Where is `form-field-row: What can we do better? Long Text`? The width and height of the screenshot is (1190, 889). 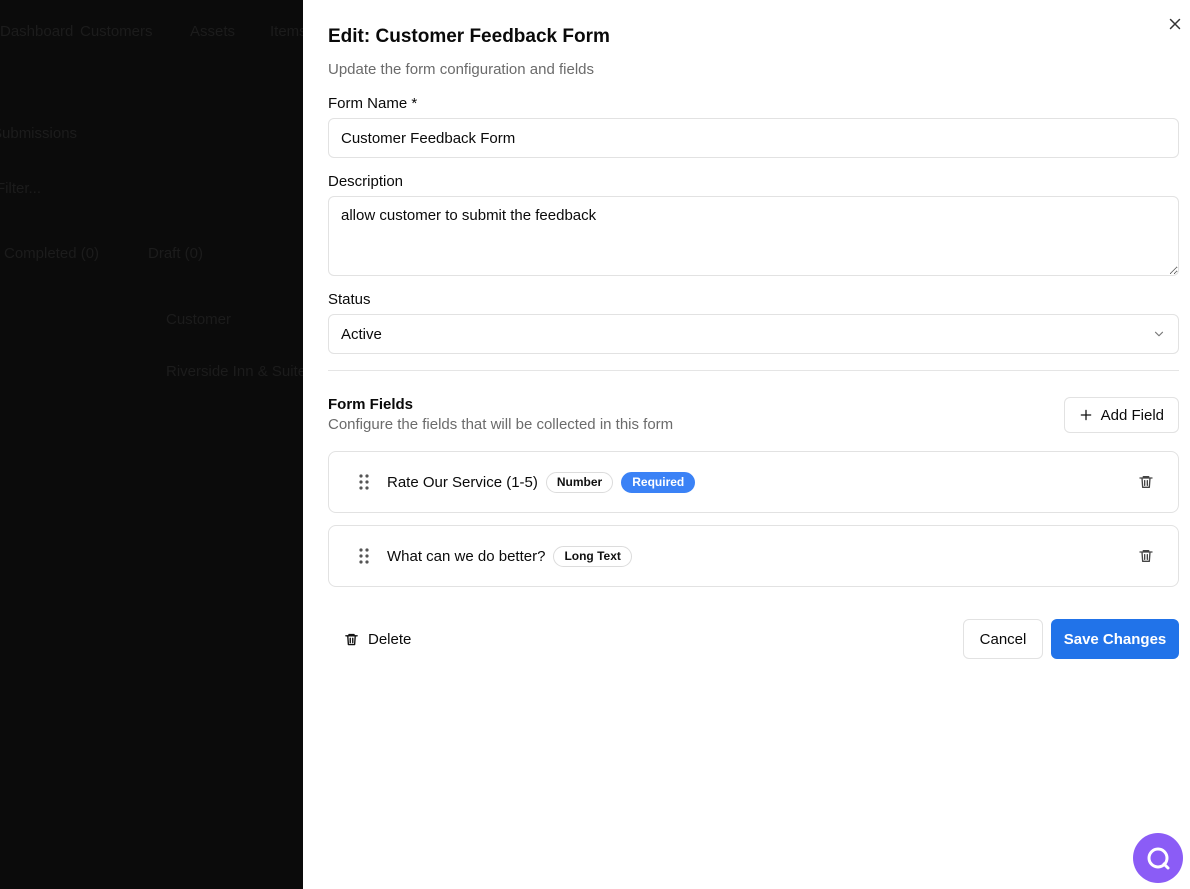 form-field-row: What can we do better? Long Text is located at coordinates (753, 556).